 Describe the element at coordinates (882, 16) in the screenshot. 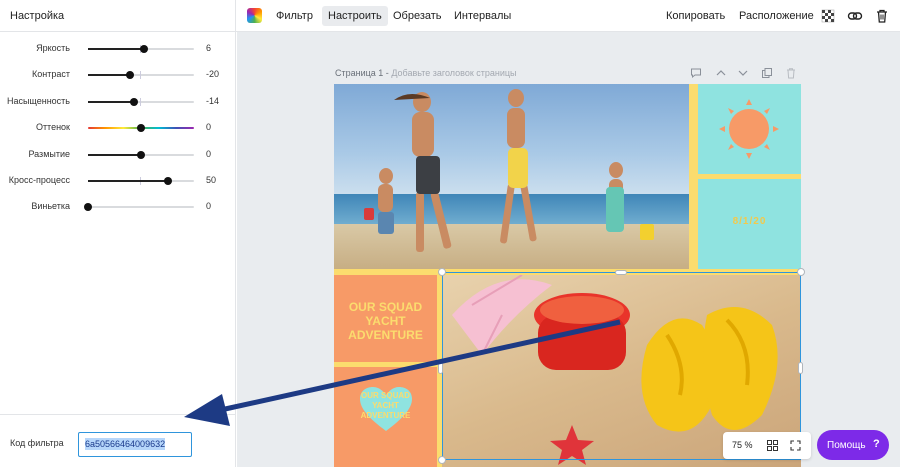

I see `trash-icon` at that location.